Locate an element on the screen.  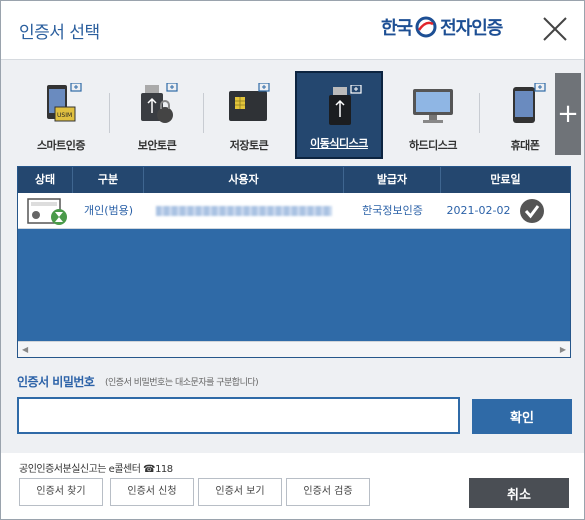
storage-hard-disk: 하드디스크 is located at coordinates (433, 115).